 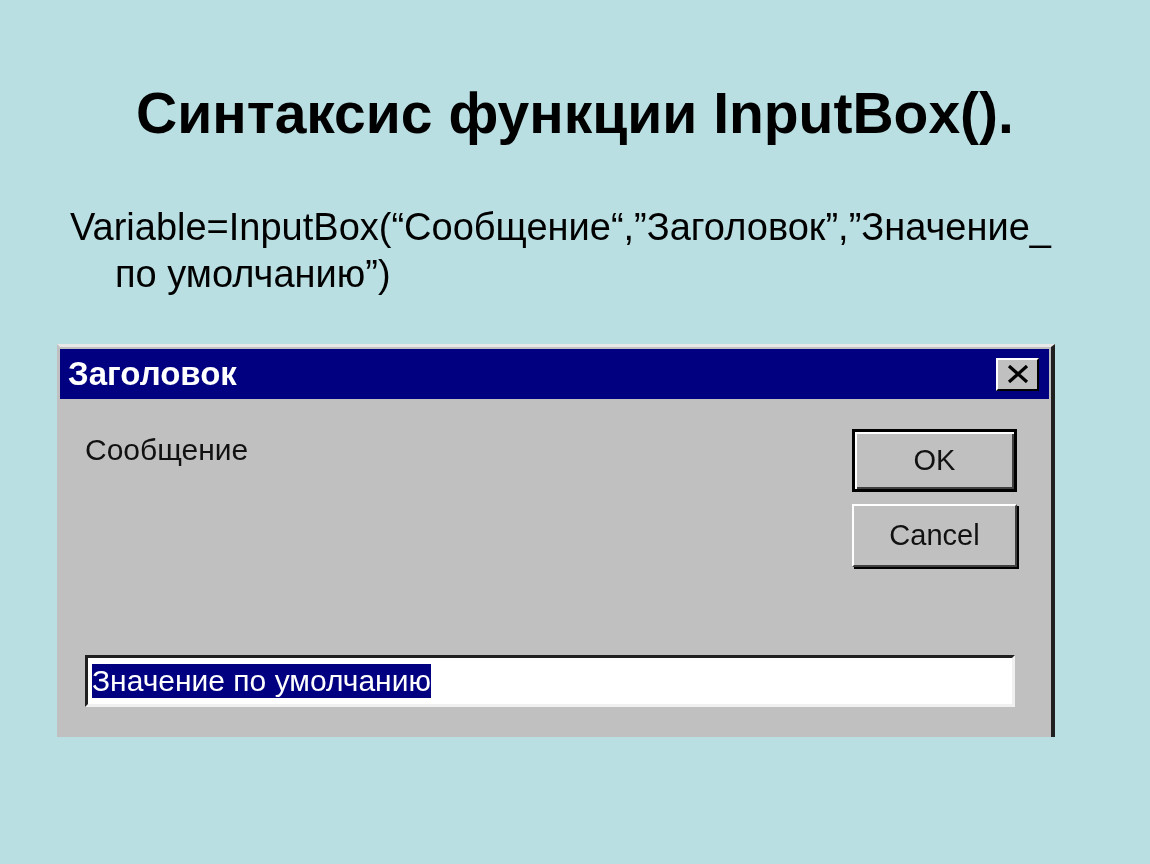 I want to click on close-button, so click(x=1017, y=374).